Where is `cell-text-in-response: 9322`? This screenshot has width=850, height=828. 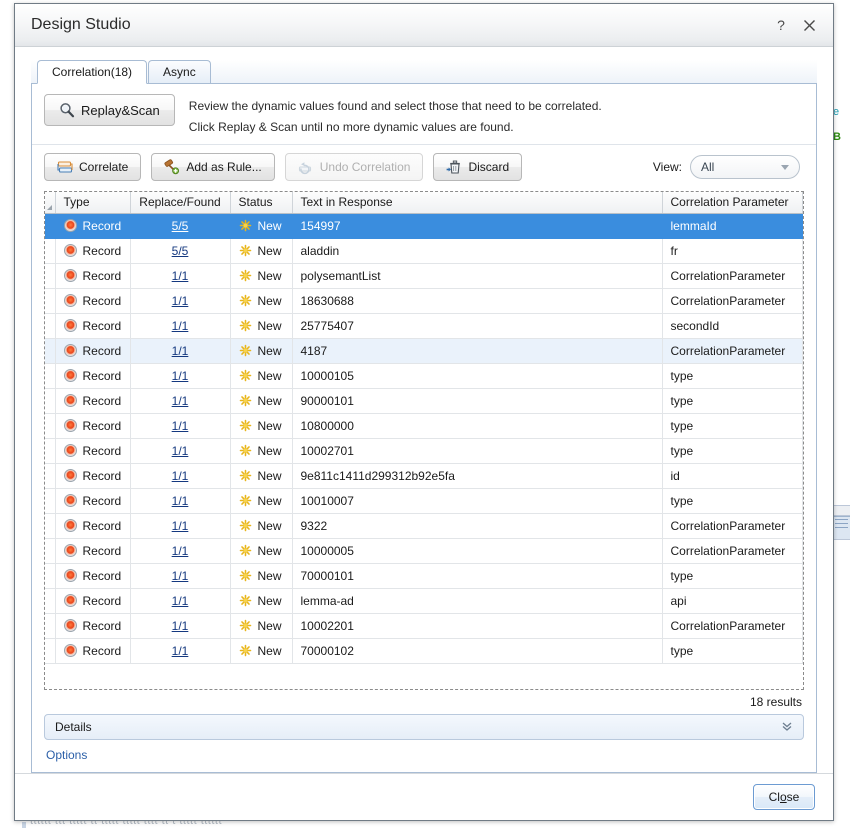
cell-text-in-response: 9322 is located at coordinates (477, 526).